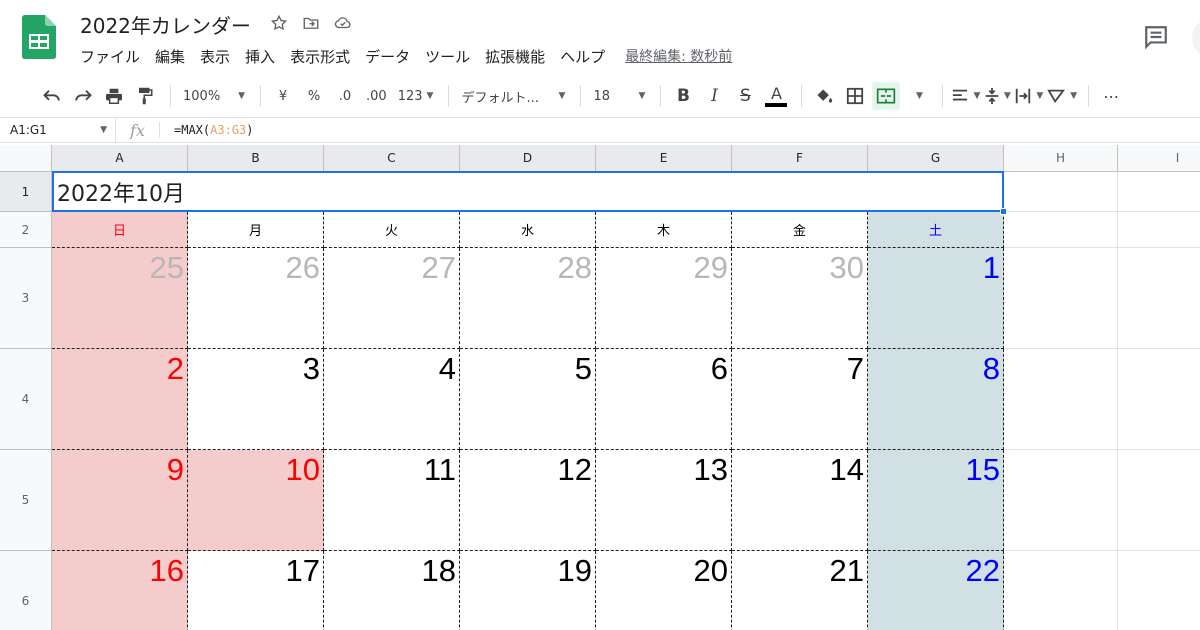 This screenshot has height=630, width=1200. What do you see at coordinates (83, 96) in the screenshot?
I see `redo-icon` at bounding box center [83, 96].